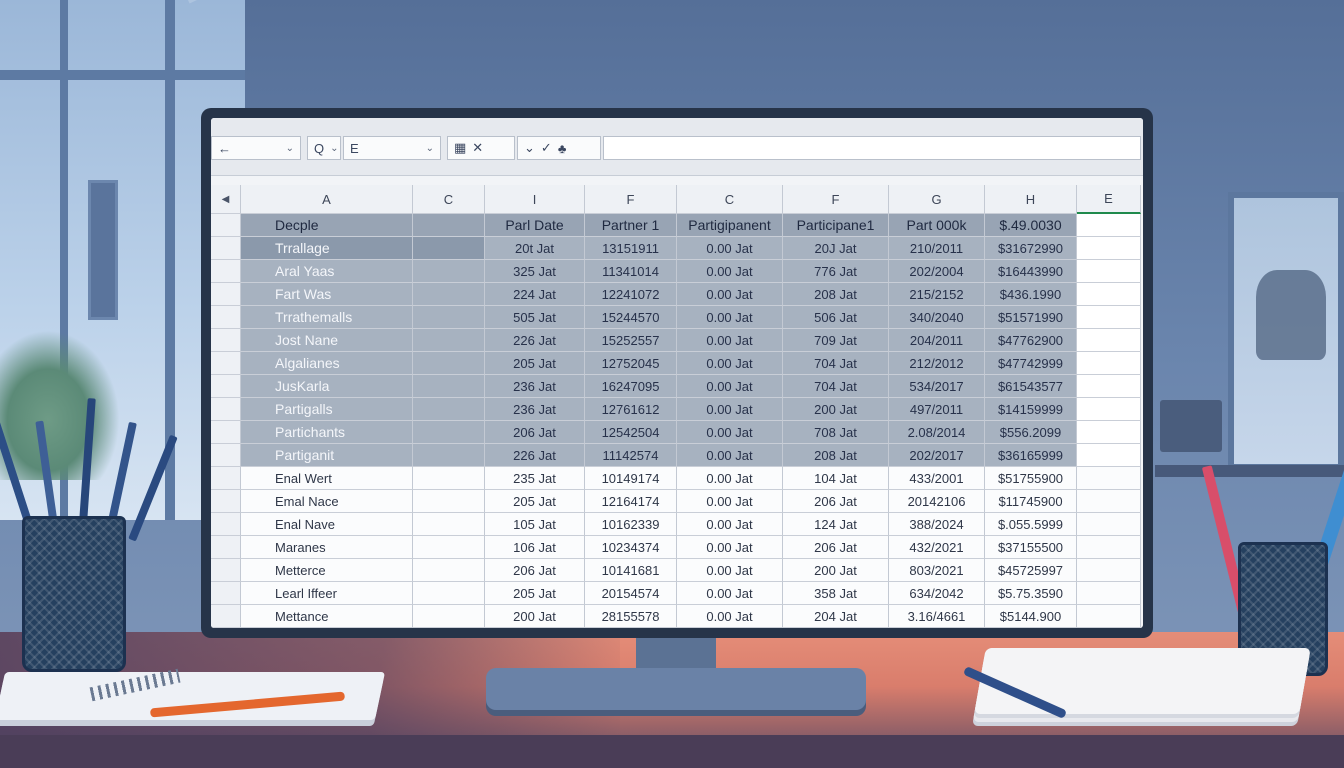  What do you see at coordinates (1031, 363) in the screenshot?
I see `table-cell: $47742999` at bounding box center [1031, 363].